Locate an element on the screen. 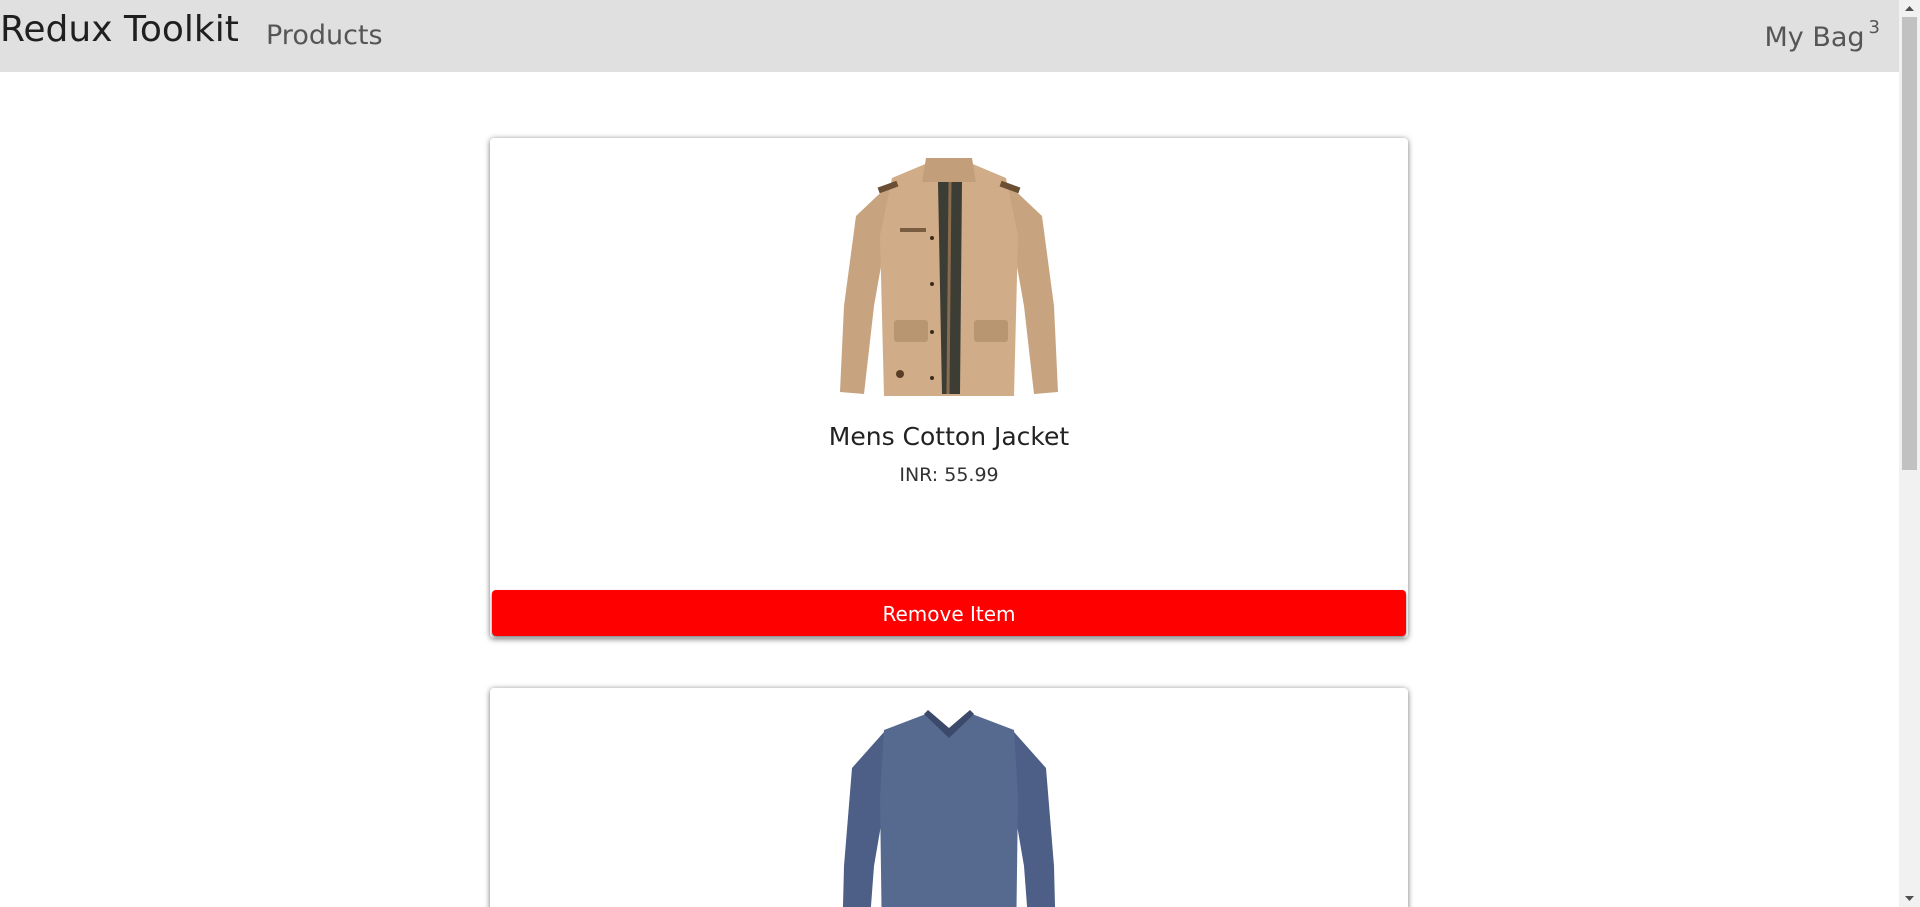 The image size is (1920, 907). nav-link-products: Products is located at coordinates (324, 35).